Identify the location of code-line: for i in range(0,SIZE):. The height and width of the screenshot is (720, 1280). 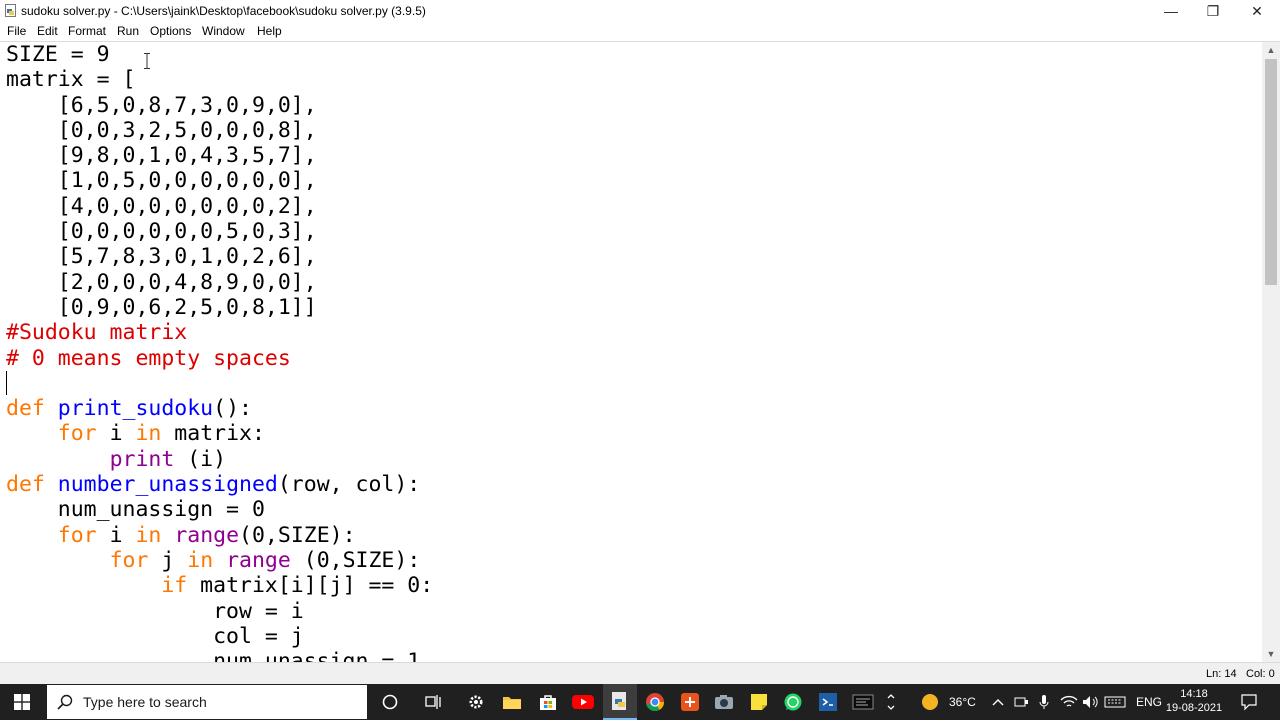
(219, 535).